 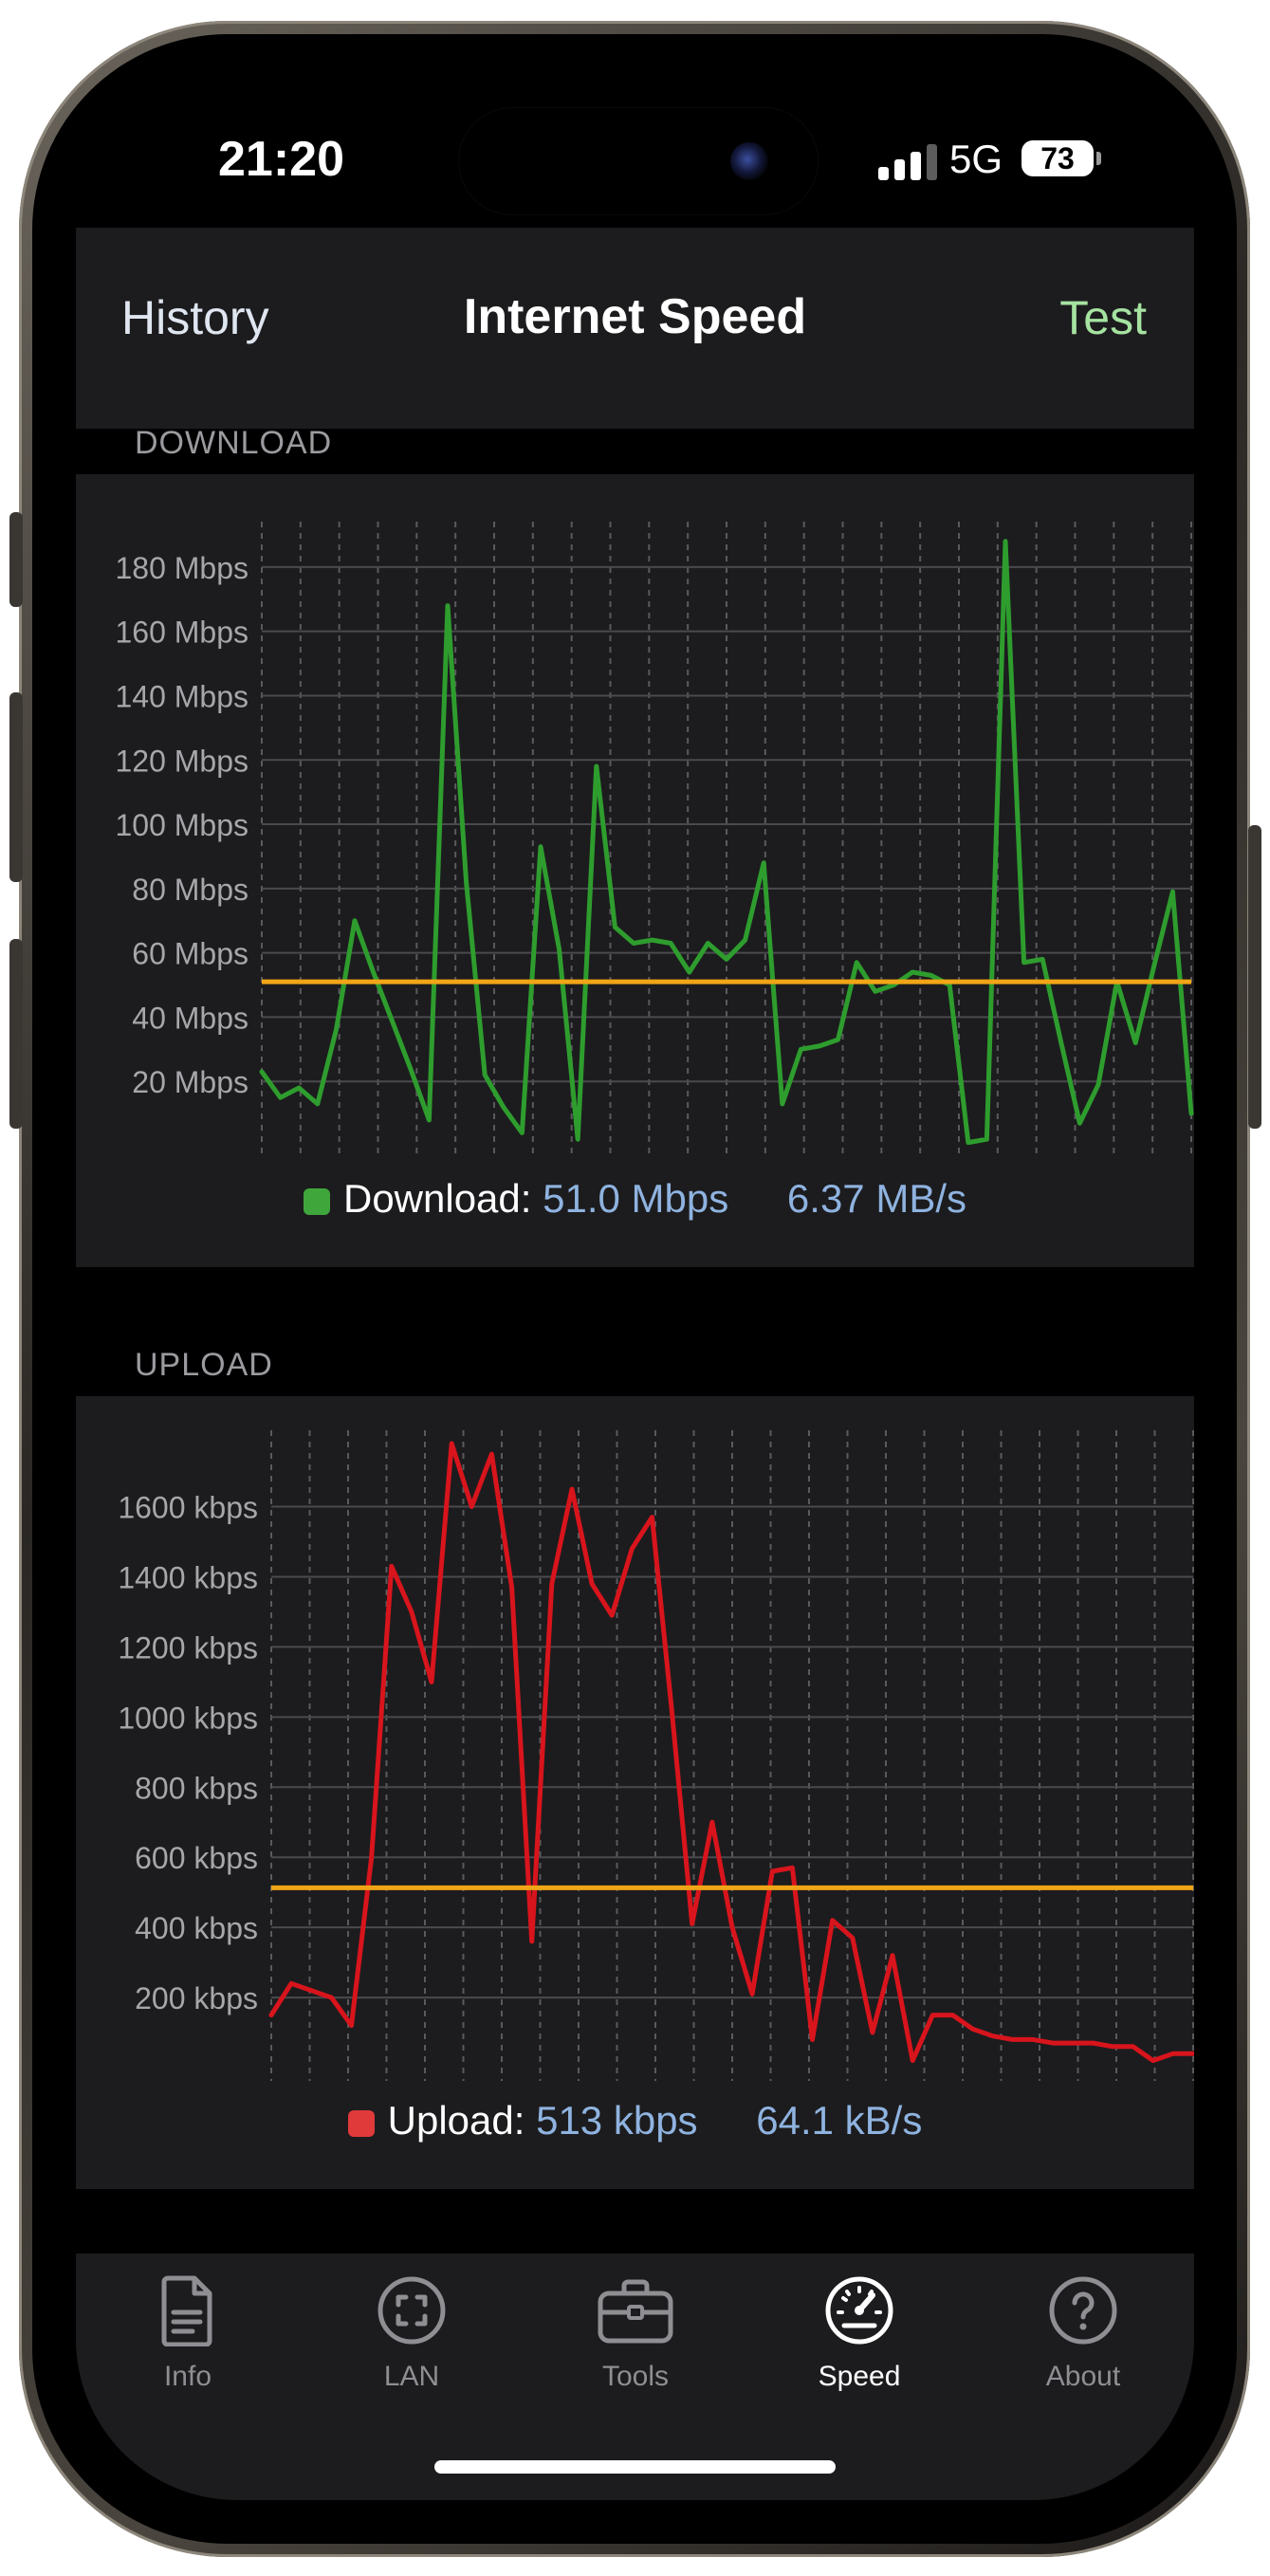 I want to click on tab-speed: Speed, so click(x=859, y=2333).